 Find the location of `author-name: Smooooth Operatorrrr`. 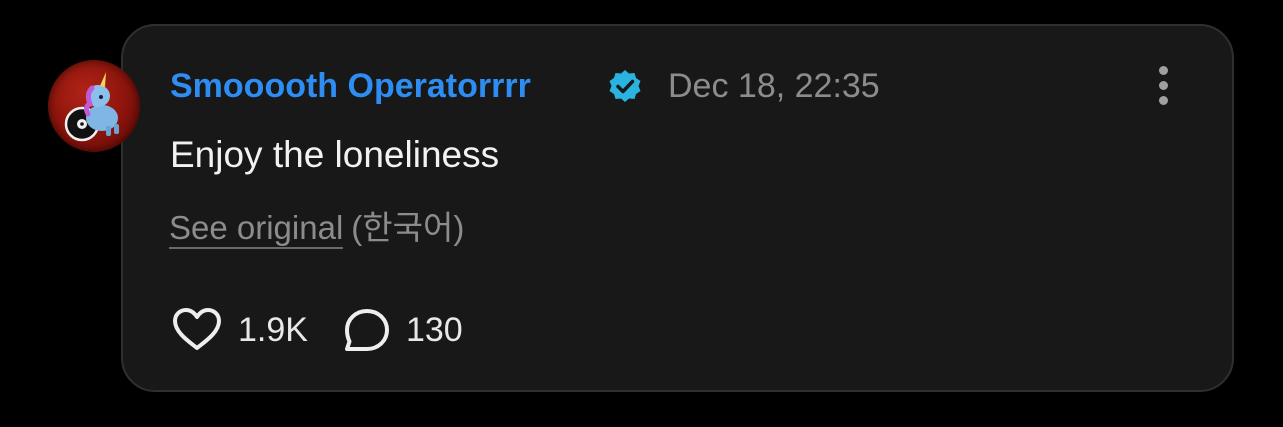

author-name: Smooooth Operatorrrr is located at coordinates (350, 86).